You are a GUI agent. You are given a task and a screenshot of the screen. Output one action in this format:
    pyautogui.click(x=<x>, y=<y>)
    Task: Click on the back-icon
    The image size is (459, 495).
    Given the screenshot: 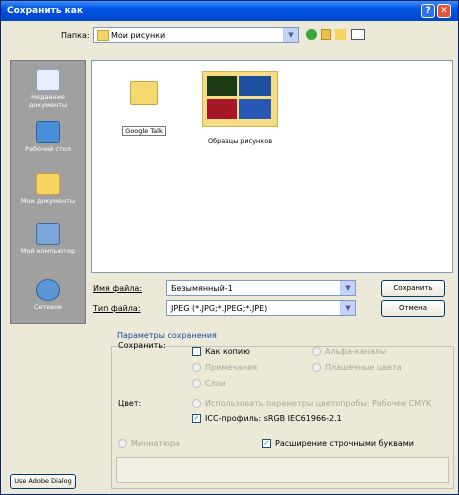 What is the action you would take?
    pyautogui.click(x=311, y=34)
    